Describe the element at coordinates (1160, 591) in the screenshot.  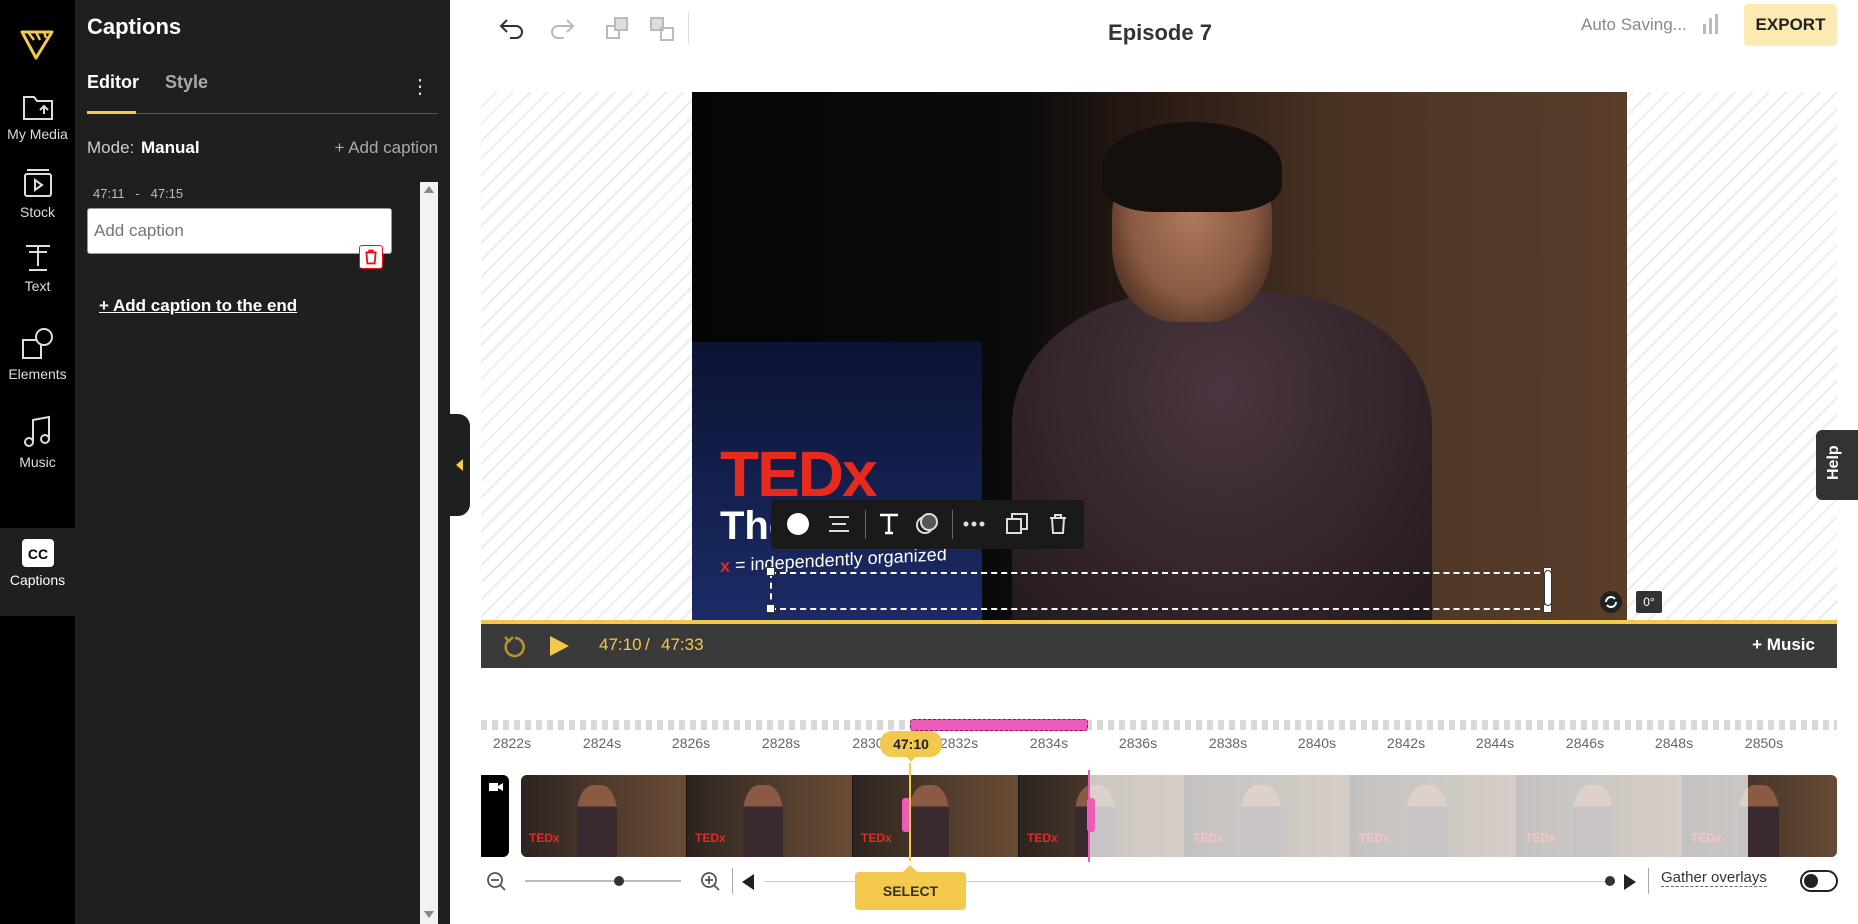
I see `caption-selection-box` at that location.